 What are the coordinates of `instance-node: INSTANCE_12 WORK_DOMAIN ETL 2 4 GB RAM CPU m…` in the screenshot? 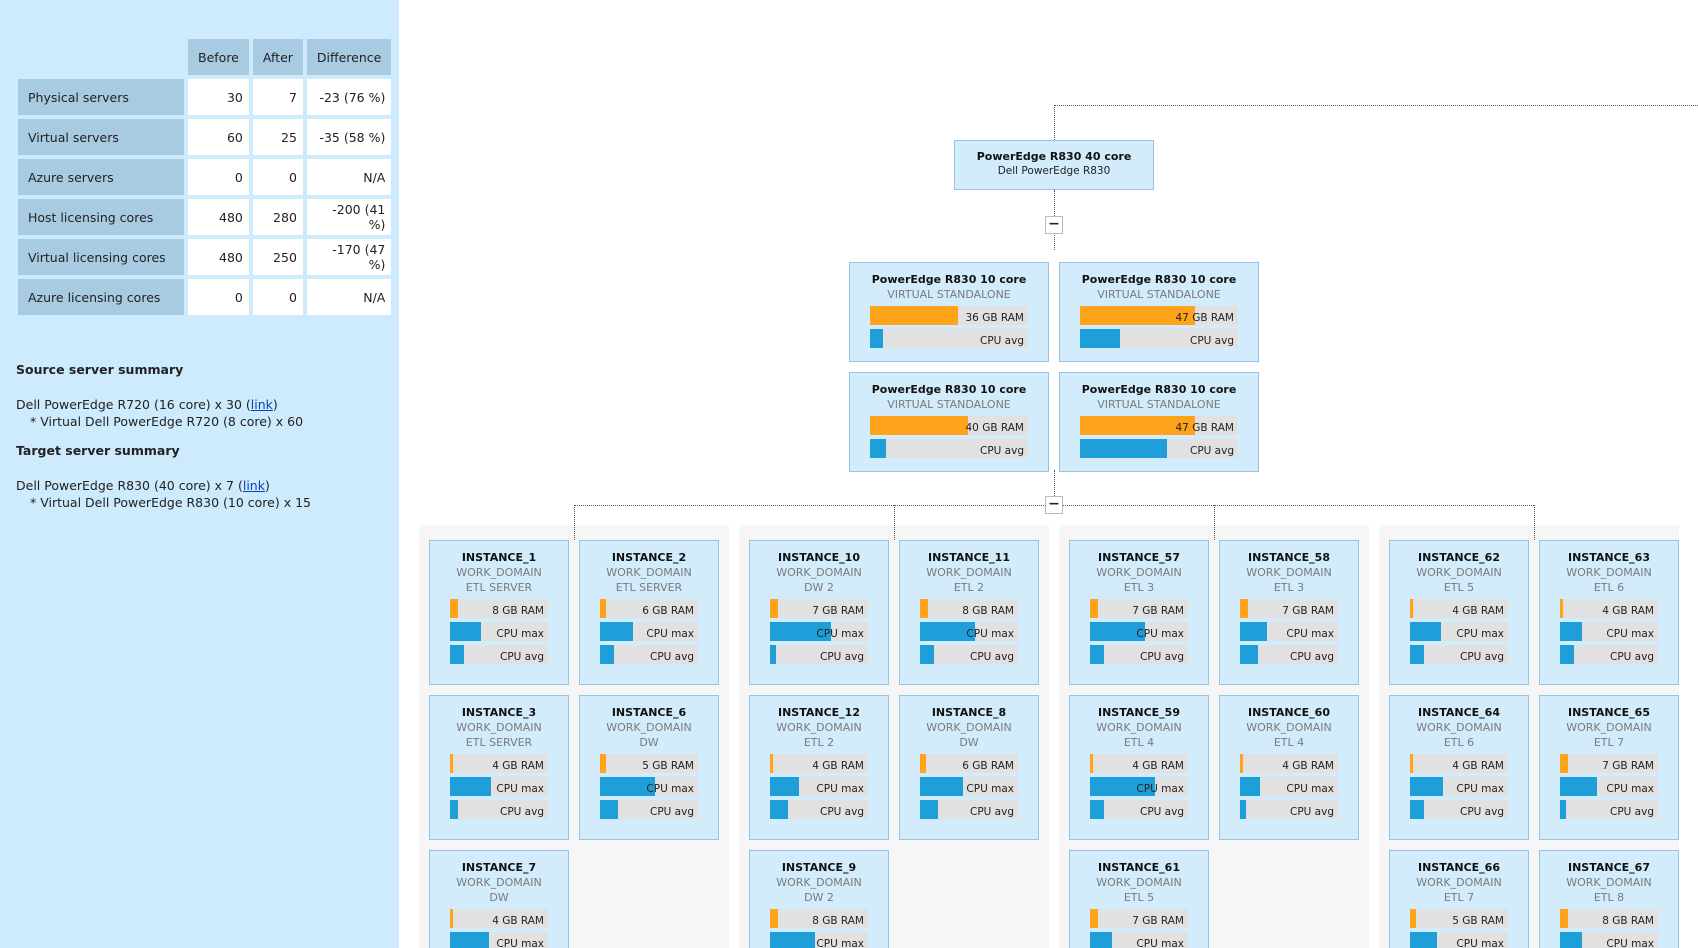 It's located at (819, 767).